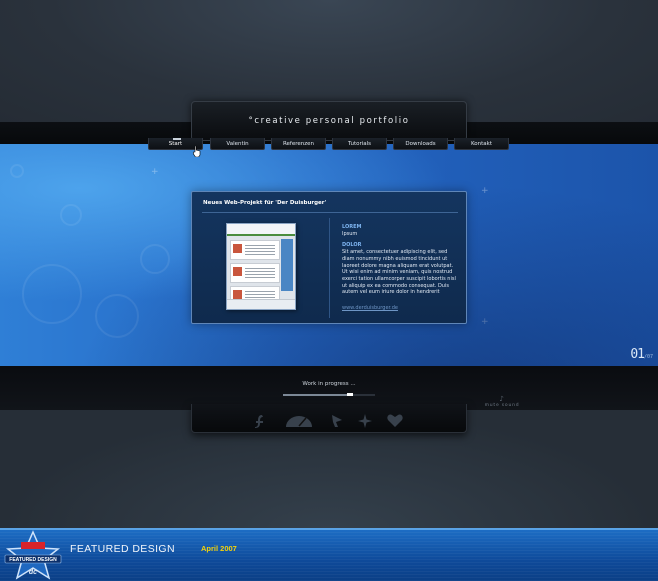 This screenshot has width=658, height=581. Describe the element at coordinates (33, 555) in the screenshot. I see `featured-star-badge-icon: FEATURED DESIGN dc` at that location.